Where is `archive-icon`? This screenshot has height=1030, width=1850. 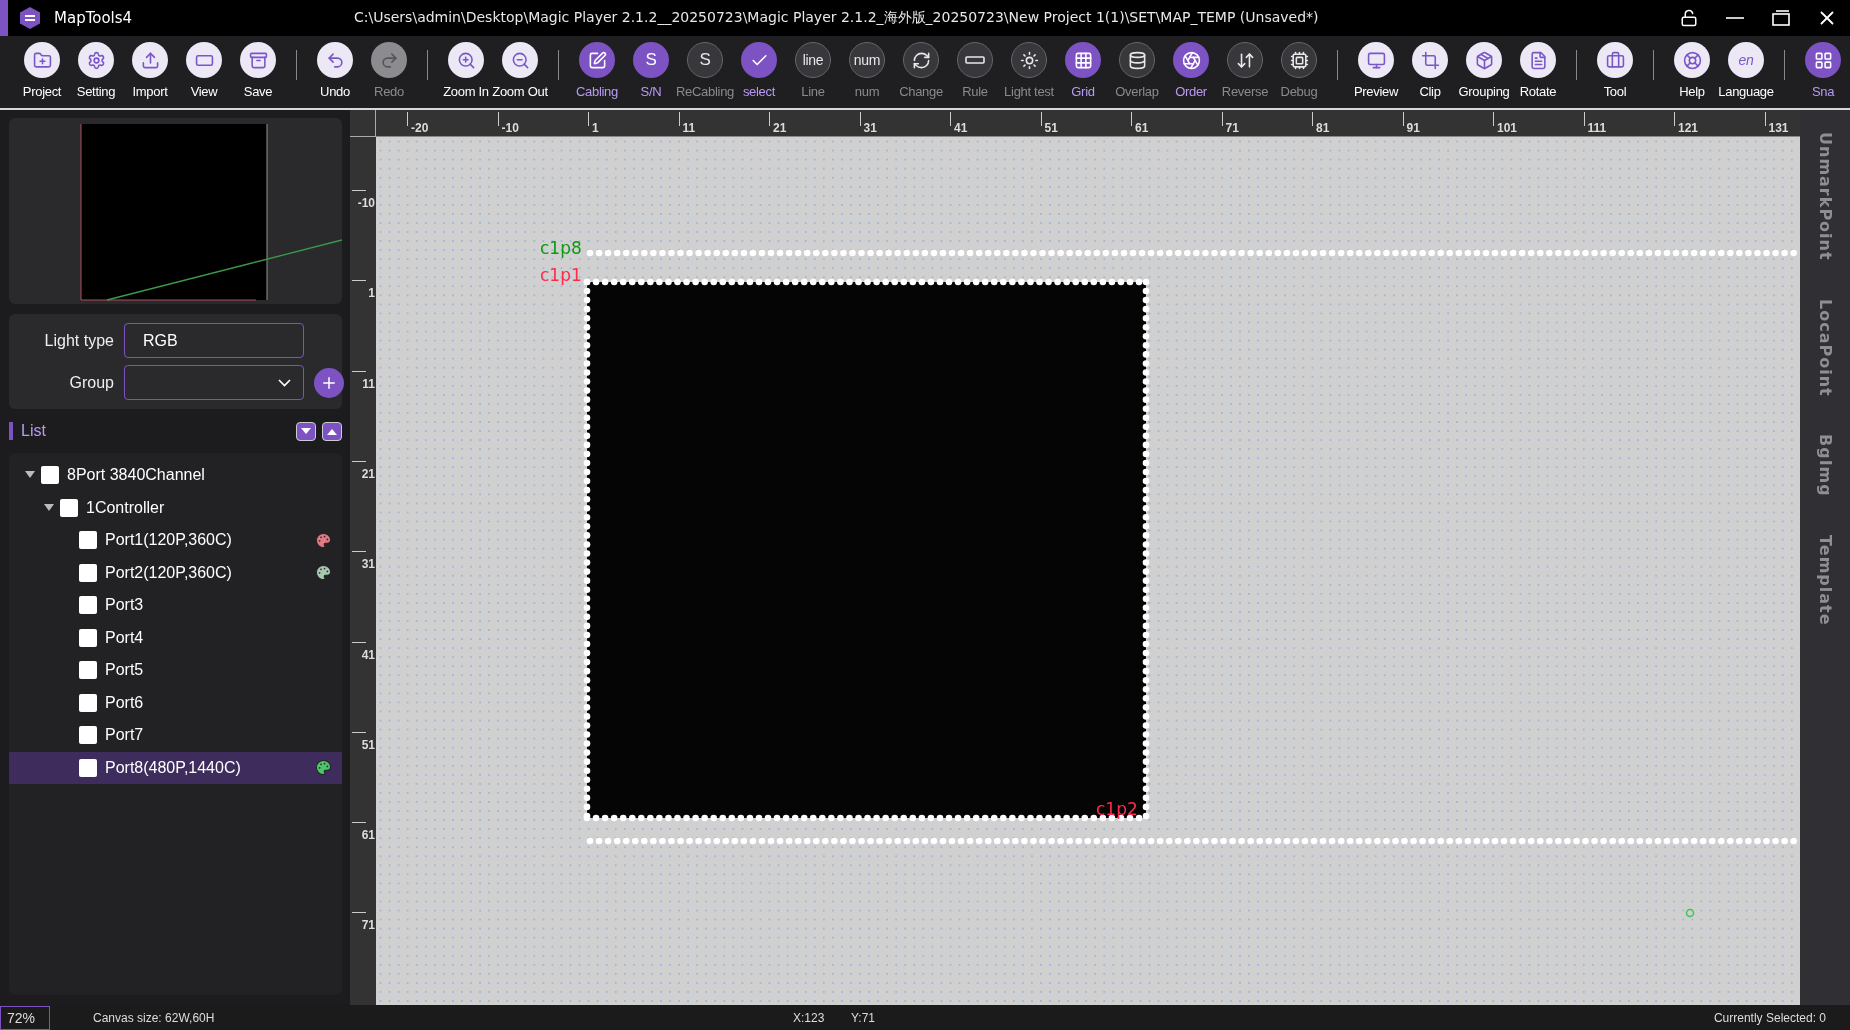 archive-icon is located at coordinates (258, 60).